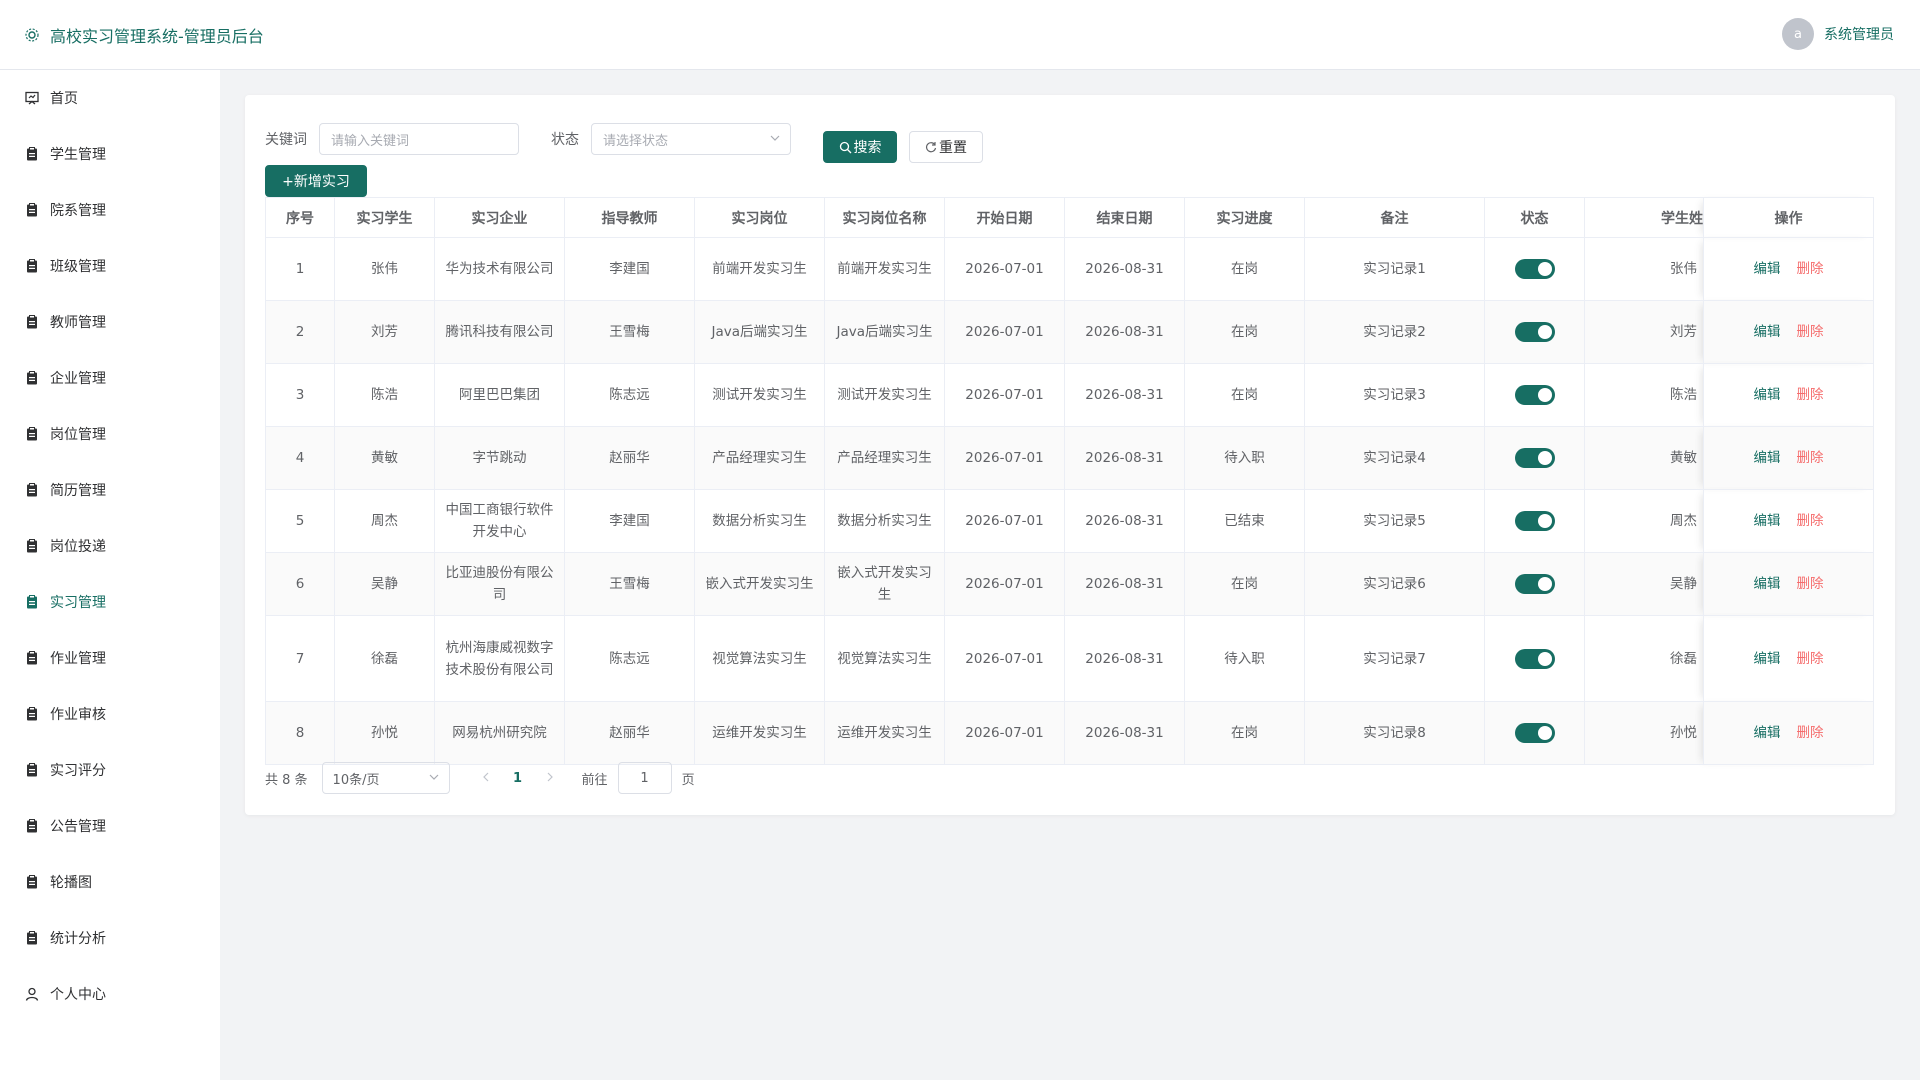  Describe the element at coordinates (486, 778) in the screenshot. I see `prev-page-button` at that location.